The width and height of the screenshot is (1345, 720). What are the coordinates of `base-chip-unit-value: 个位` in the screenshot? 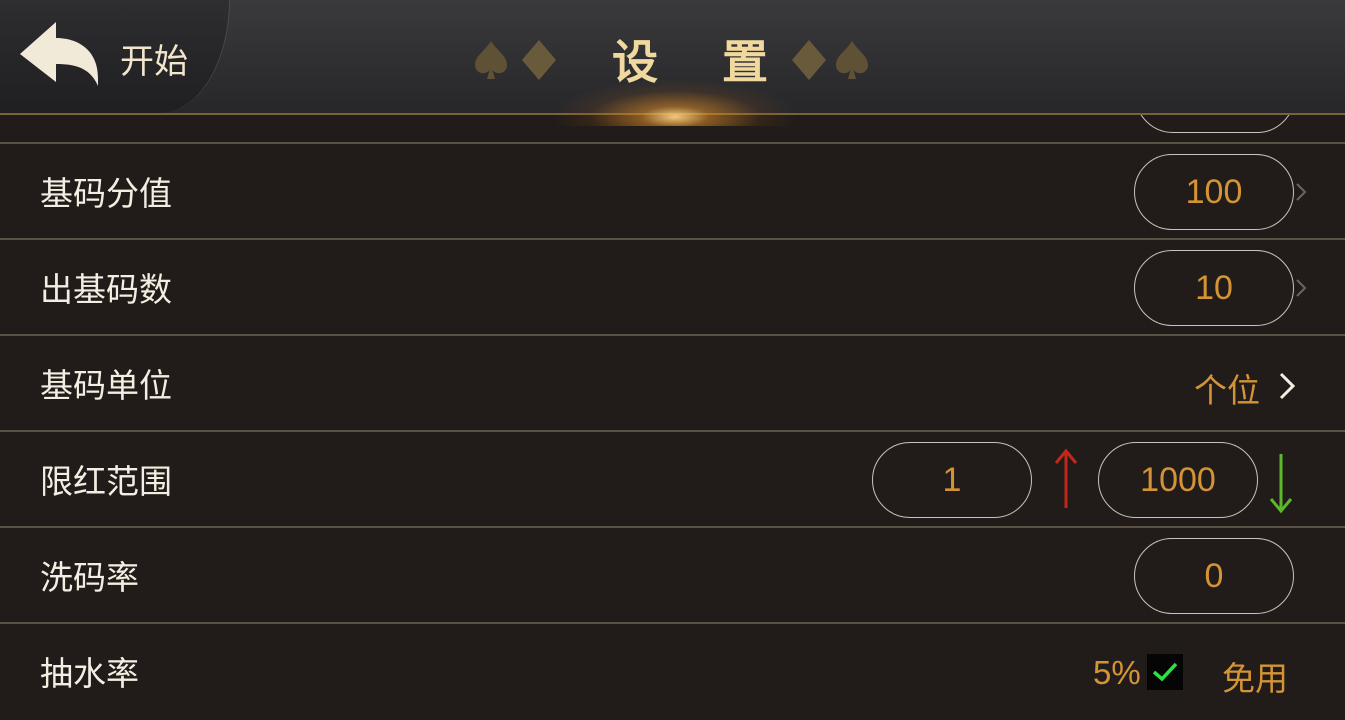 It's located at (1227, 390).